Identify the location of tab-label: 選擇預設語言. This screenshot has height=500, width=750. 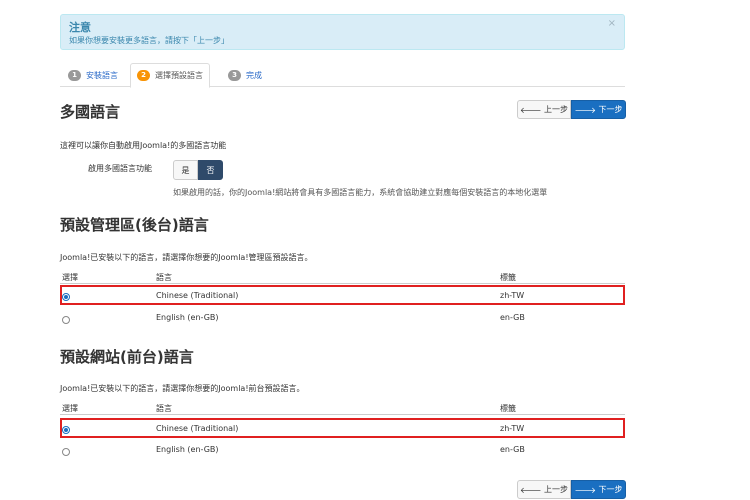
(179, 75).